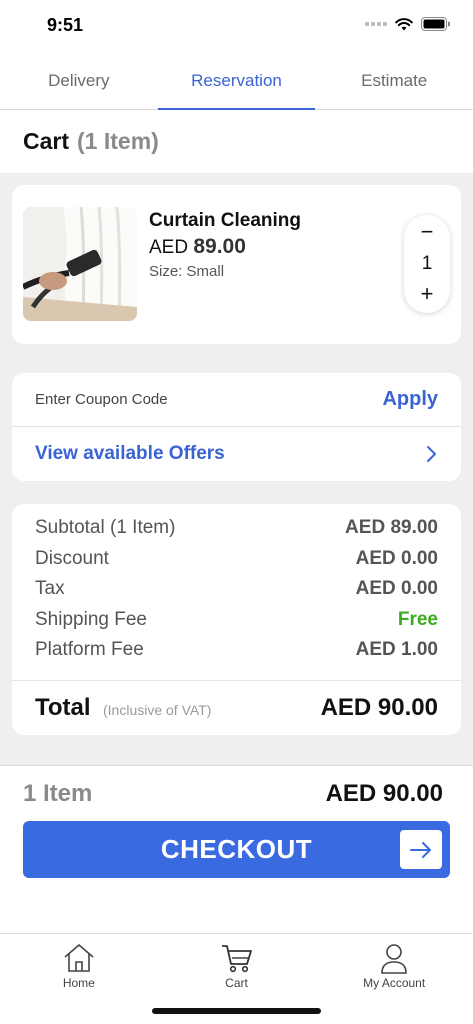  Describe the element at coordinates (417, 619) in the screenshot. I see `summary-value-free: Free` at that location.